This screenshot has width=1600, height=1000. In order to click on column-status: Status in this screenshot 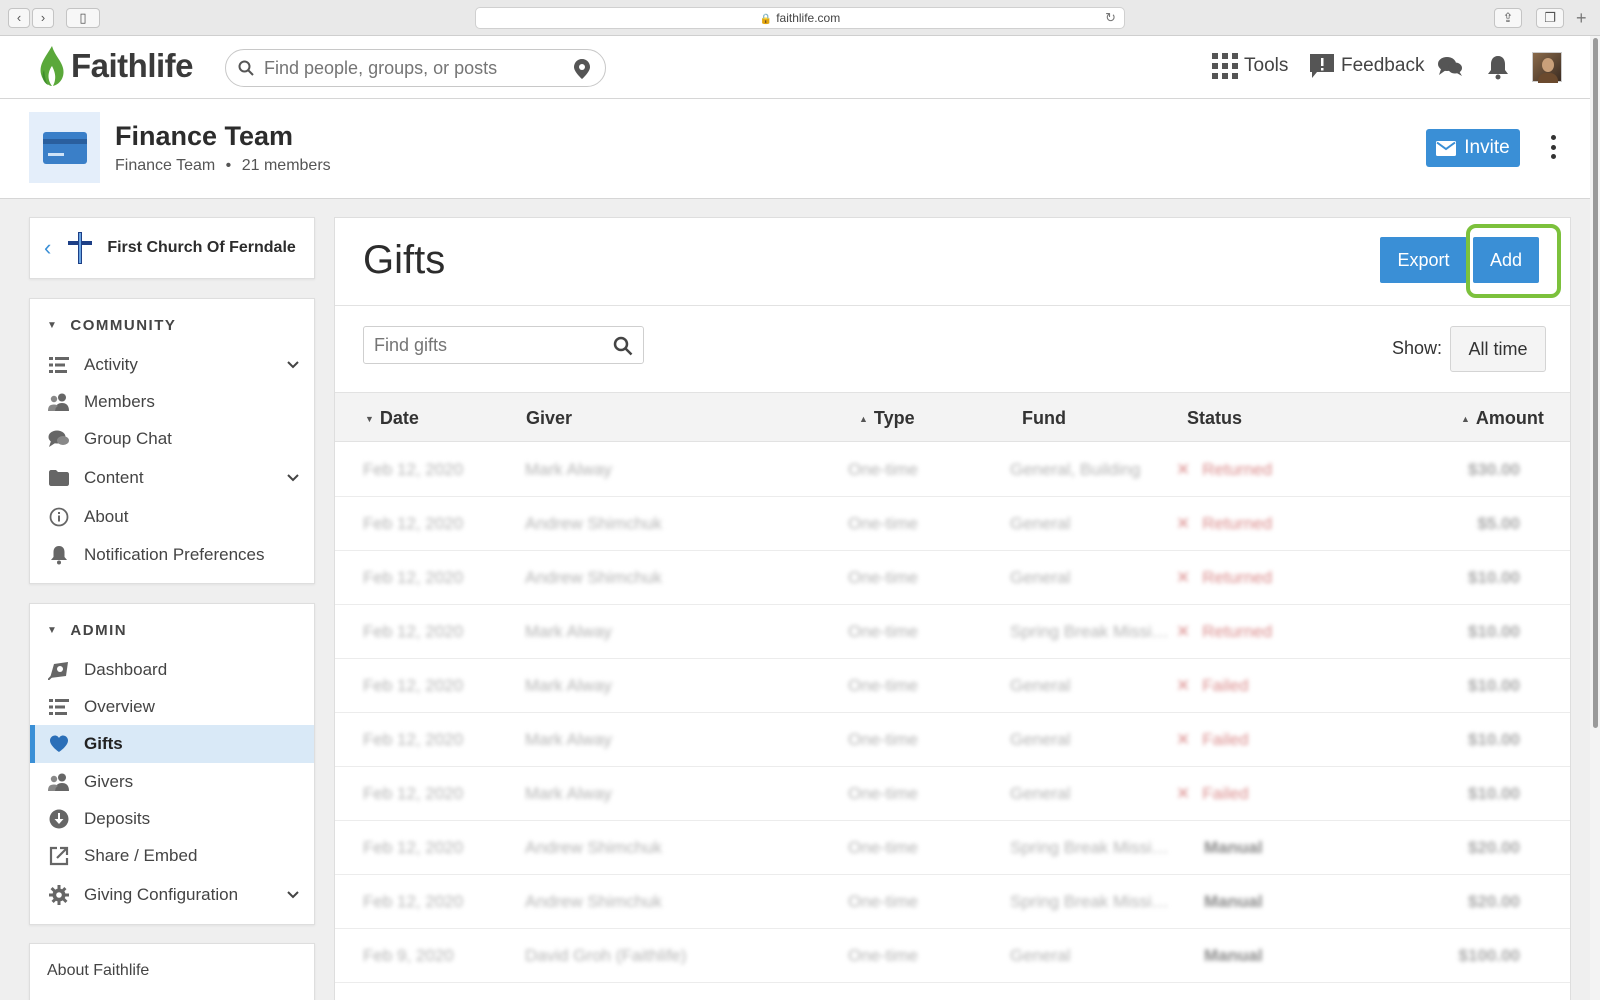, I will do `click(1214, 418)`.